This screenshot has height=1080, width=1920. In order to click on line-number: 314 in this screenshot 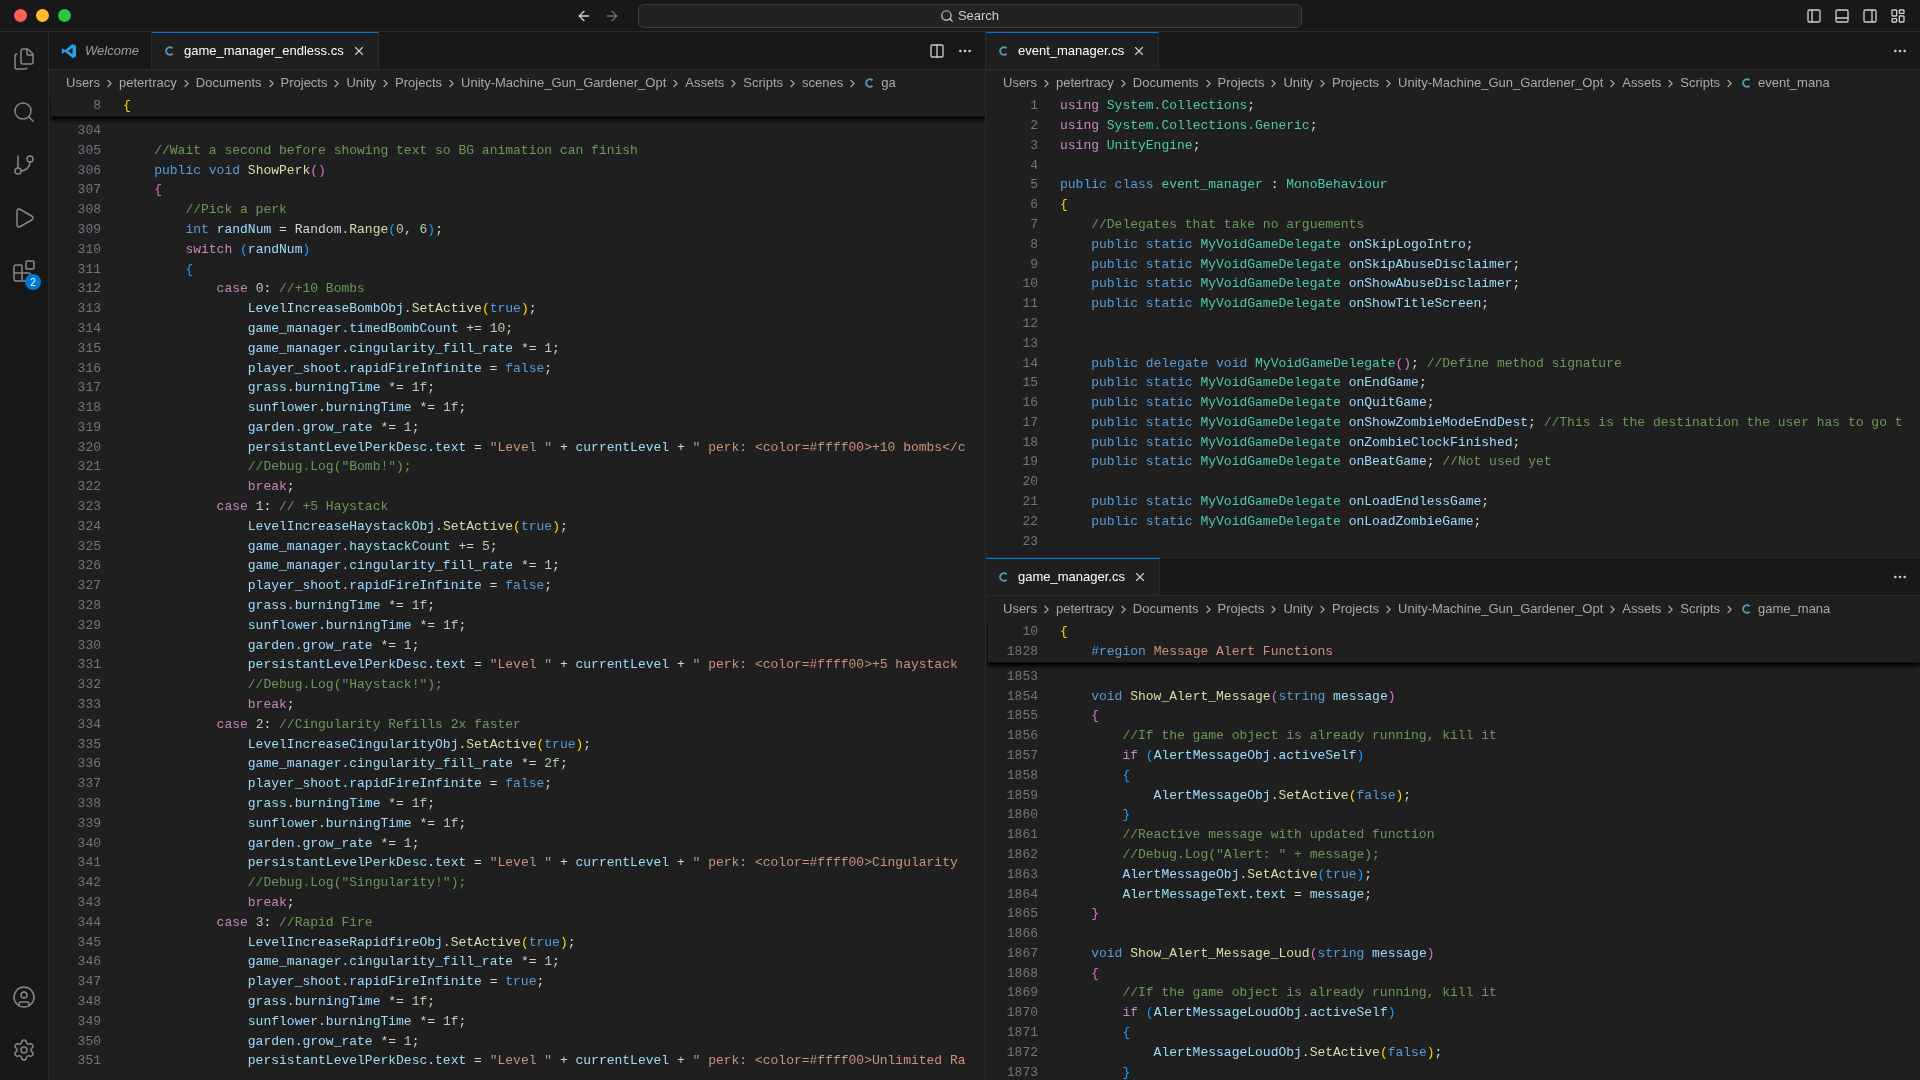, I will do `click(88, 328)`.